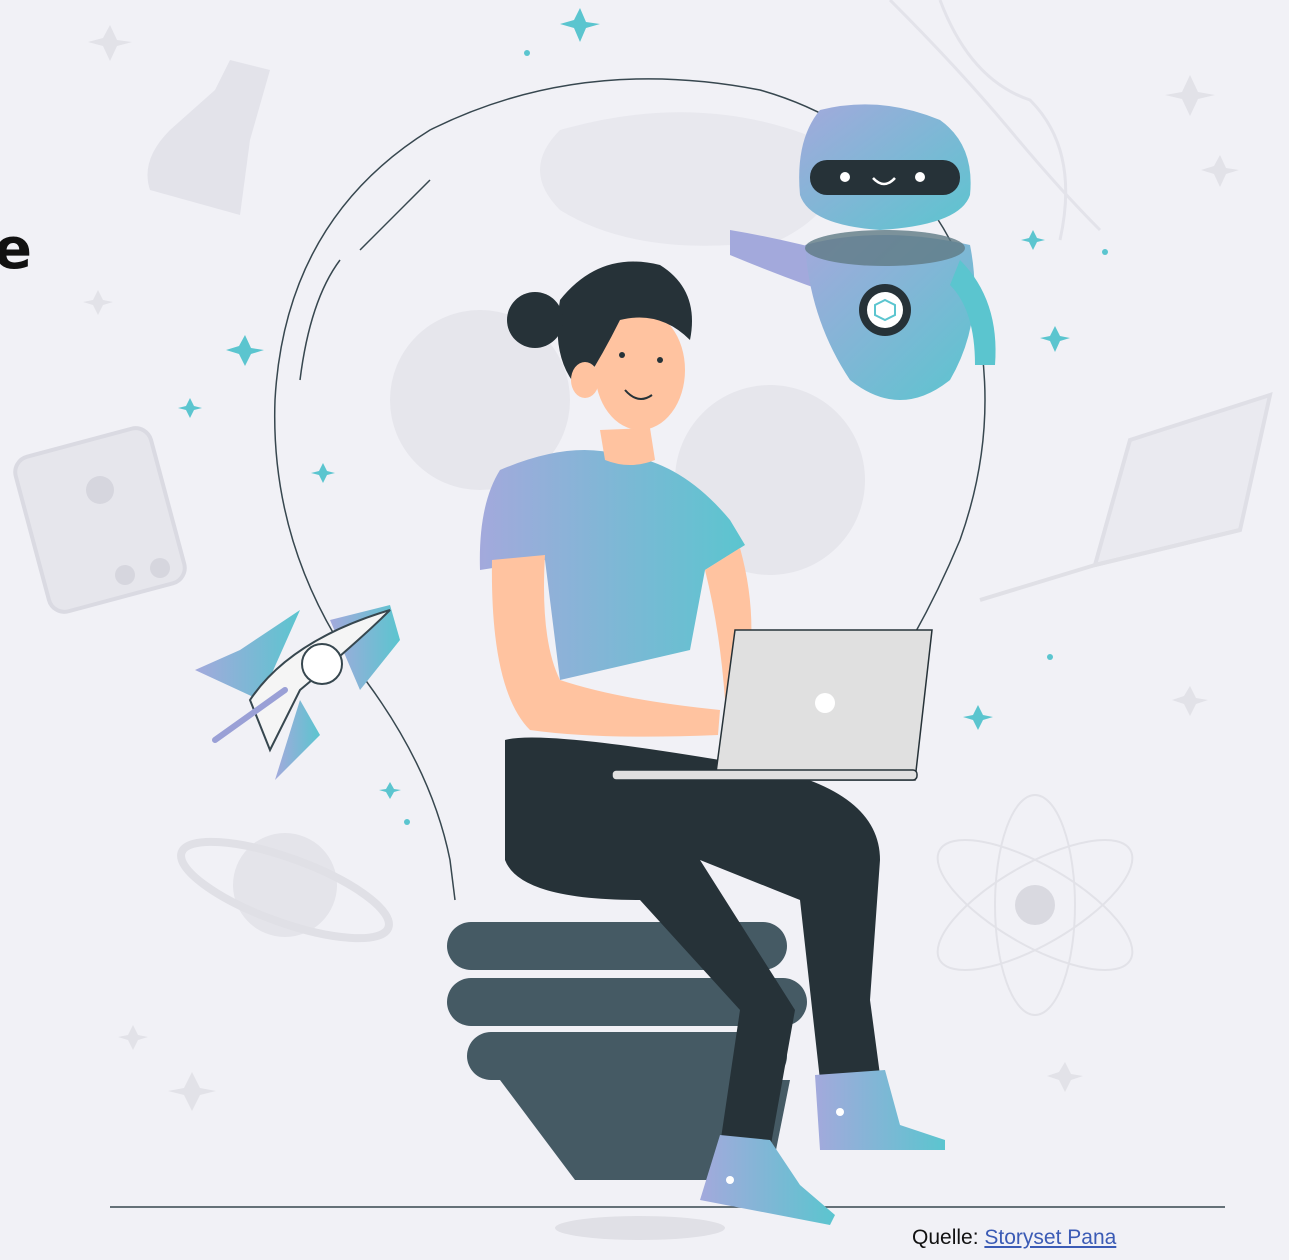  I want to click on flask-icon, so click(208, 137).